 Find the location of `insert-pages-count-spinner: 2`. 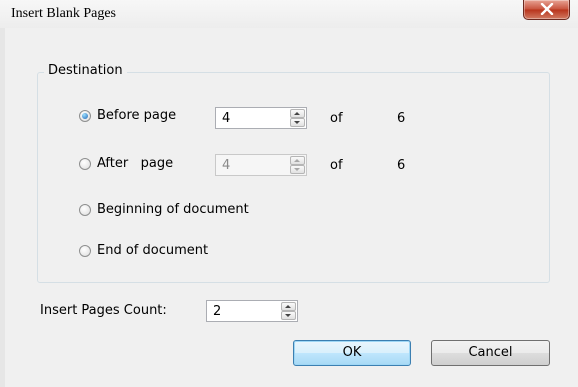

insert-pages-count-spinner: 2 is located at coordinates (252, 311).